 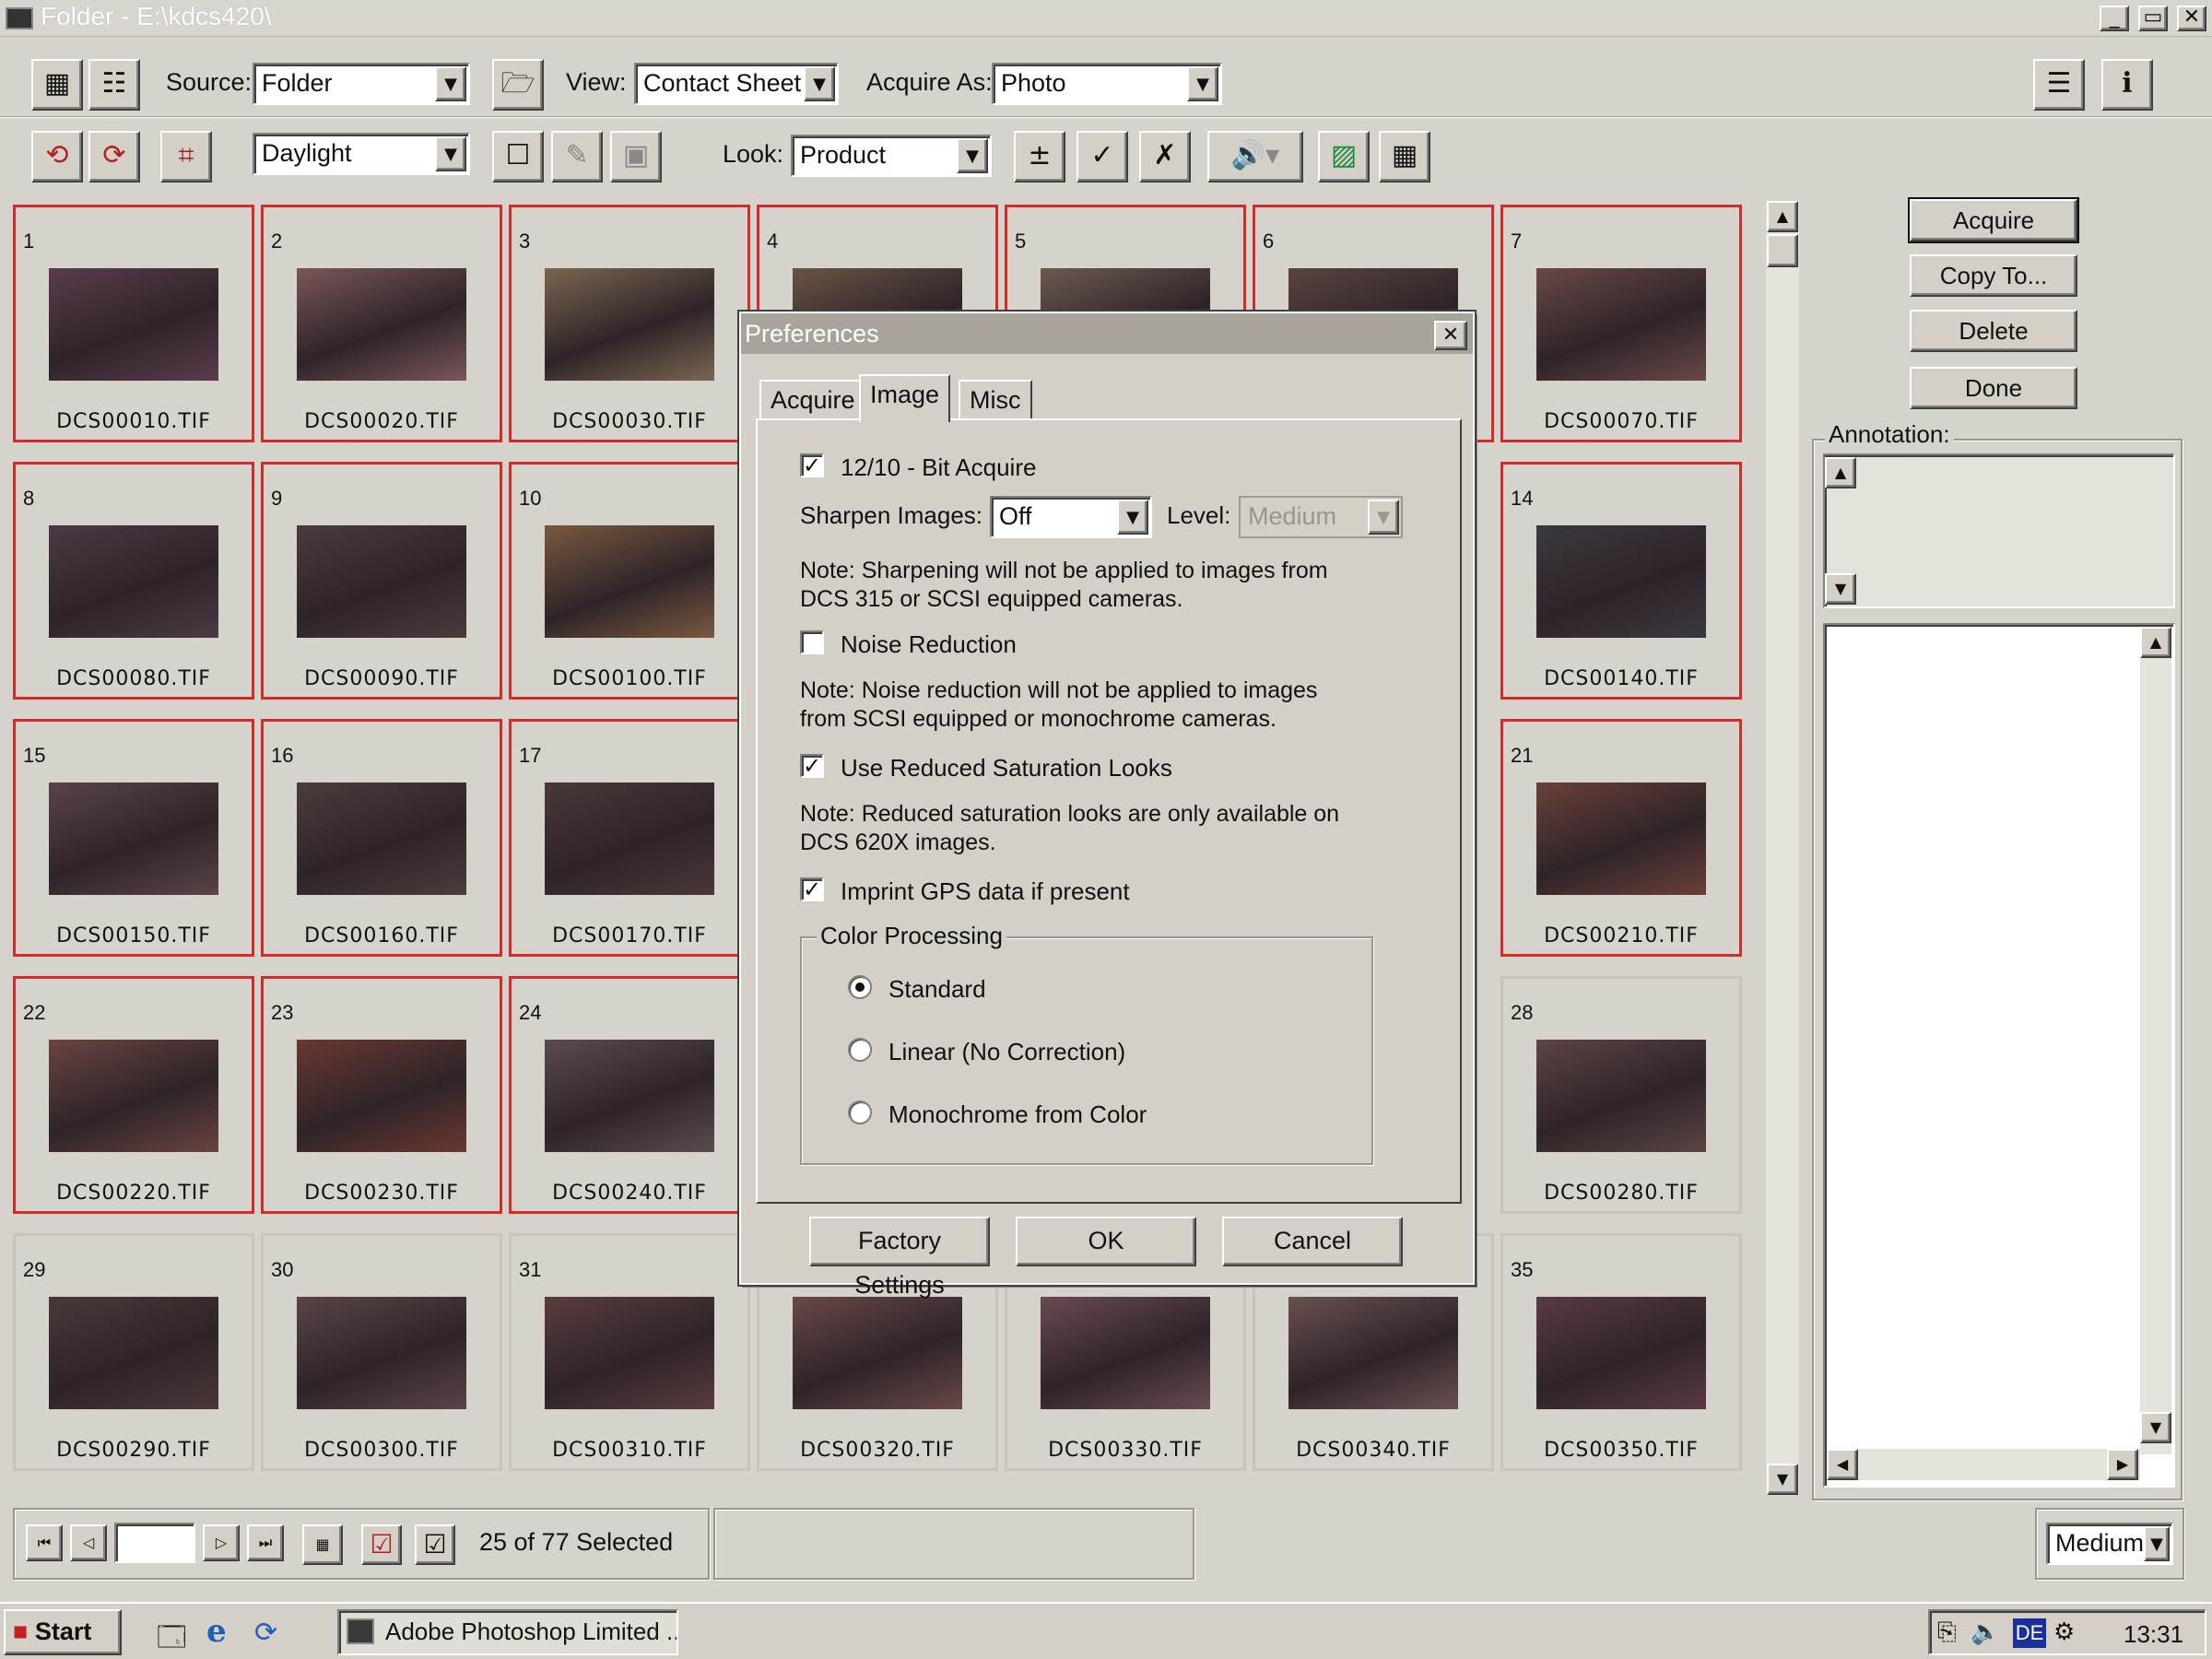 What do you see at coordinates (636, 156) in the screenshot?
I see `save-settings-icon: ▣` at bounding box center [636, 156].